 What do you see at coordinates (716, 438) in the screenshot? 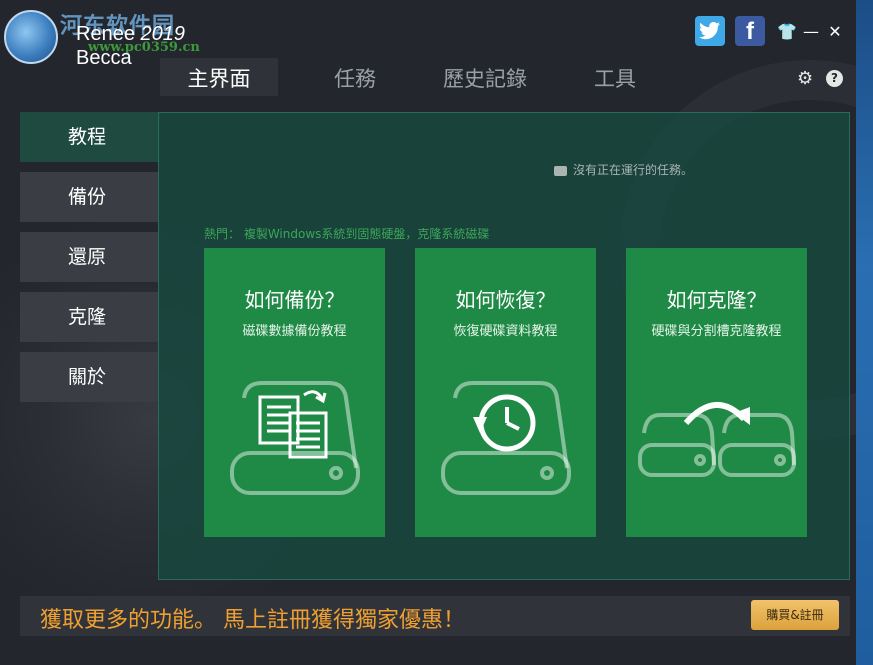
I see `clone-disks-icon` at bounding box center [716, 438].